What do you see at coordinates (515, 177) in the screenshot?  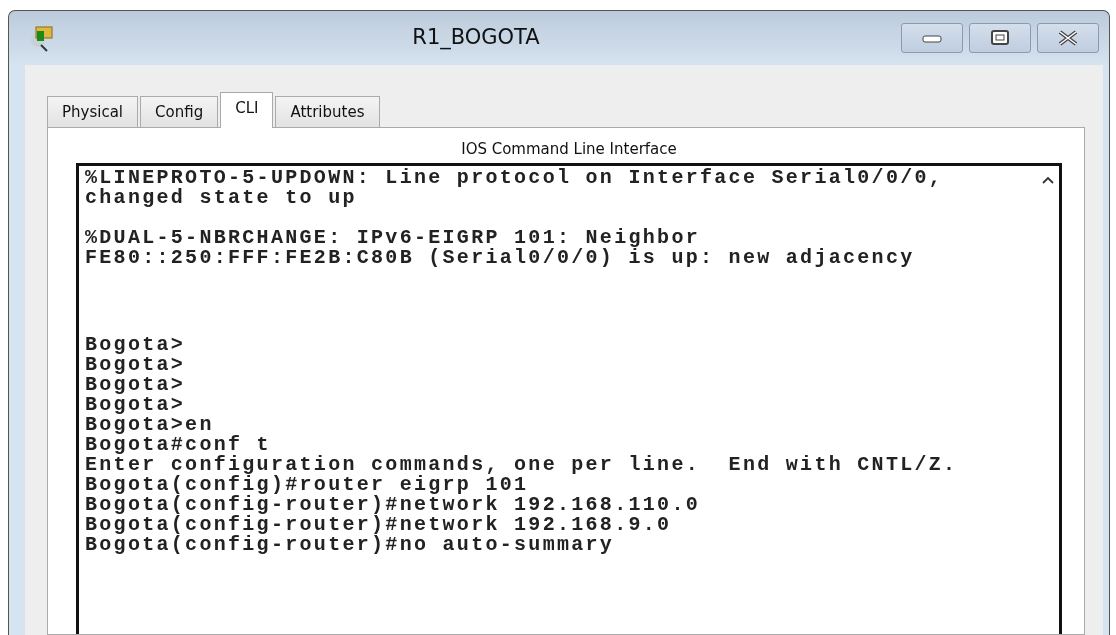 I see `terminal-line: %LINEPROTO-5-UPDOWN: Line protocol on Interface Serial0/0/0,` at bounding box center [515, 177].